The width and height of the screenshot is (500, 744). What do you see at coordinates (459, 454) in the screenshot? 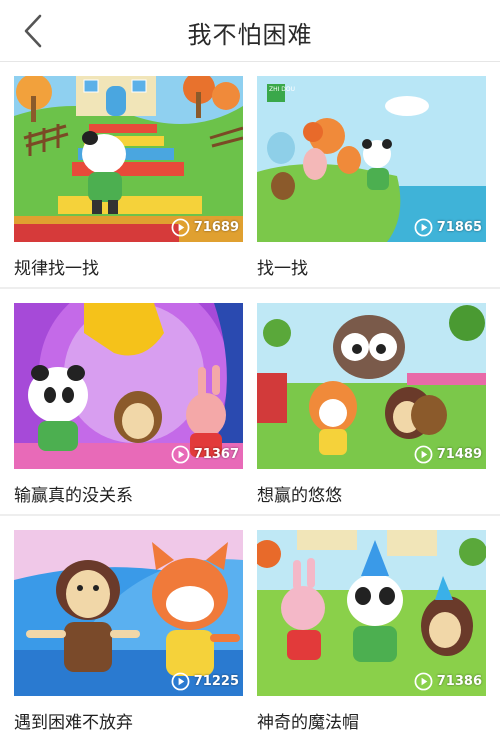
I see `play-count-value: 71489` at bounding box center [459, 454].